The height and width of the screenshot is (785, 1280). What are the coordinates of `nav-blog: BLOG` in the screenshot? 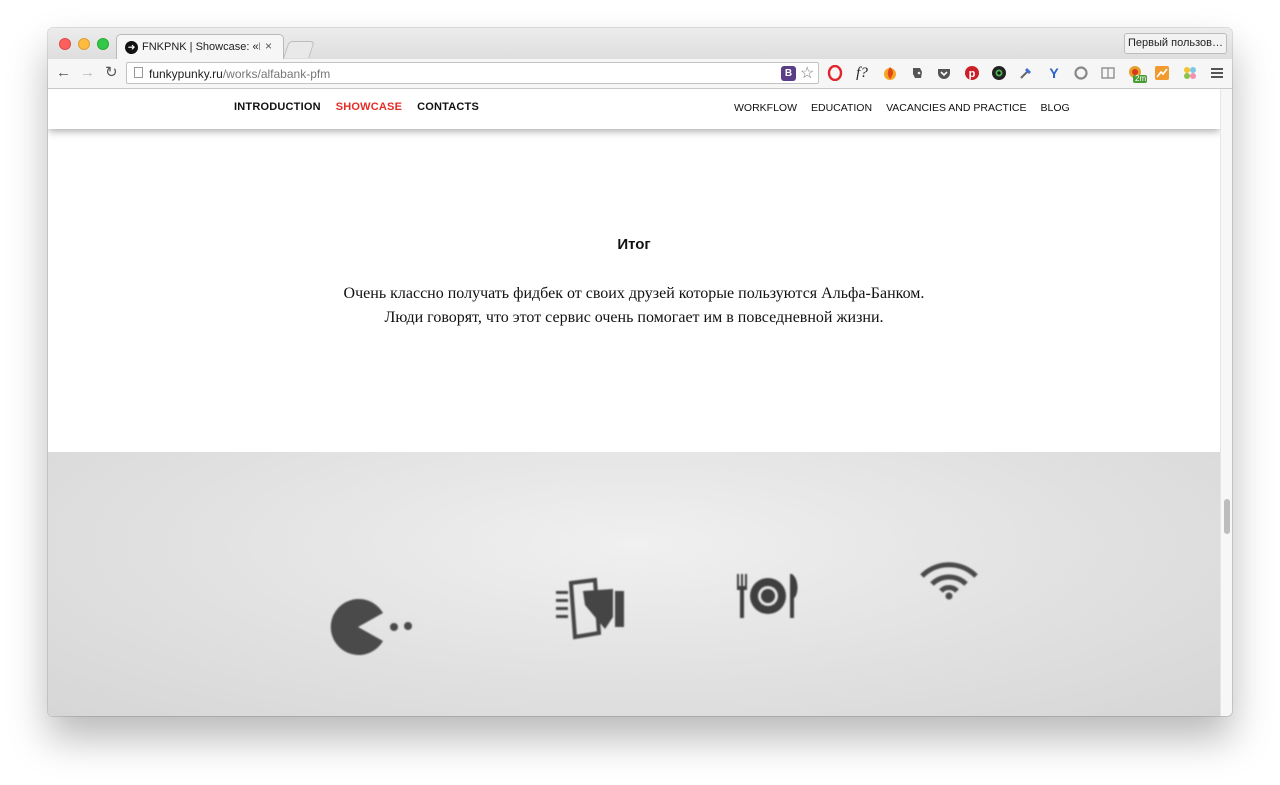 It's located at (1054, 108).